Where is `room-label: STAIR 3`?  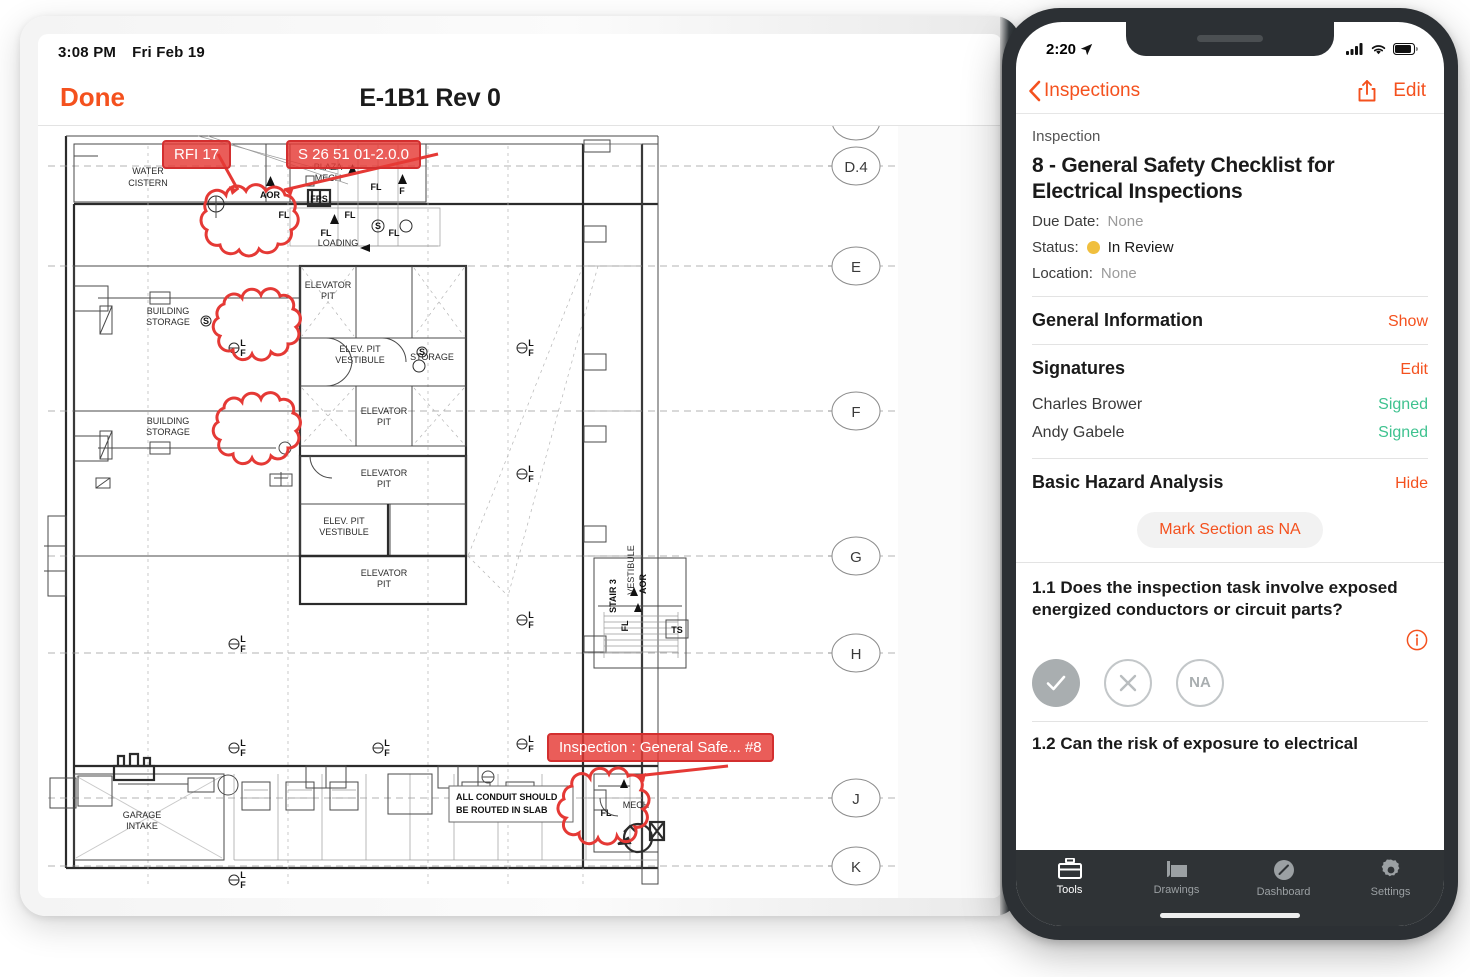 room-label: STAIR 3 is located at coordinates (613, 596).